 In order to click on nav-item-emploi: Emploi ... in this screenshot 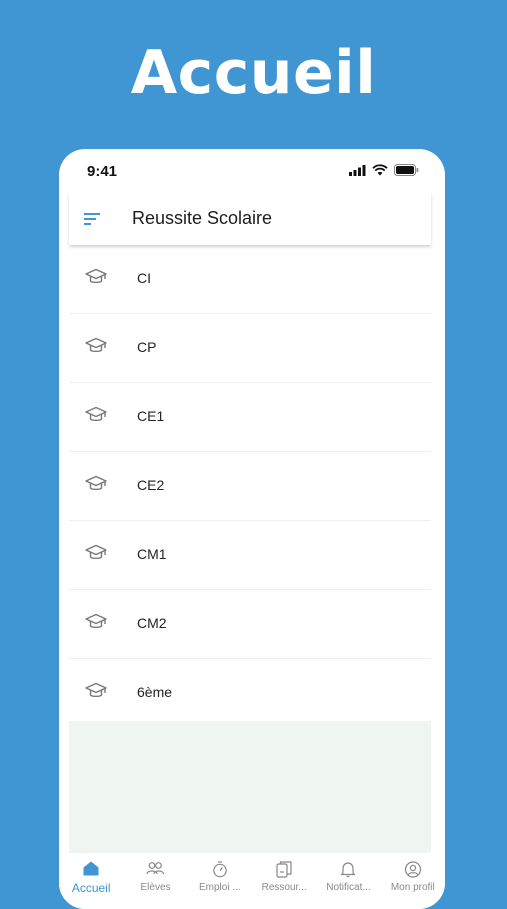, I will do `click(220, 881)`.